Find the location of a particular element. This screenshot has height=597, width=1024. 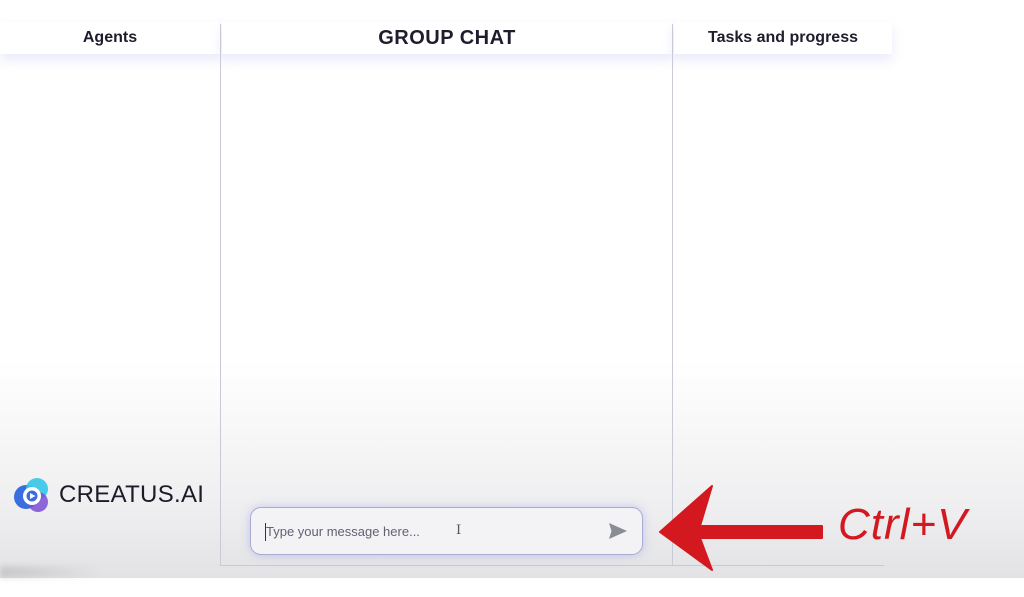

tasks-header: Tasks and progress is located at coordinates (783, 38).